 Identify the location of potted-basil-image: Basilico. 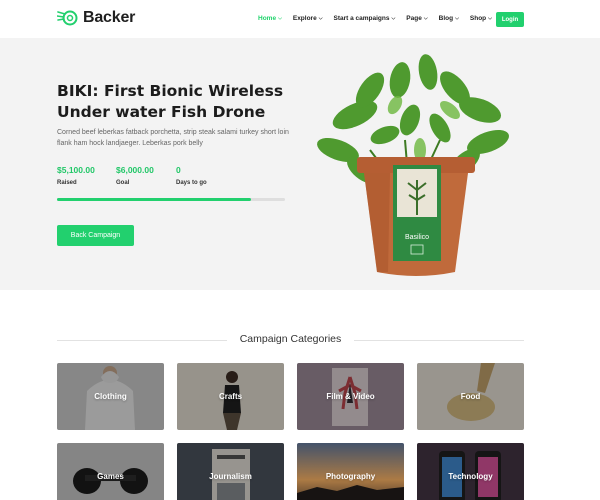
(413, 165).